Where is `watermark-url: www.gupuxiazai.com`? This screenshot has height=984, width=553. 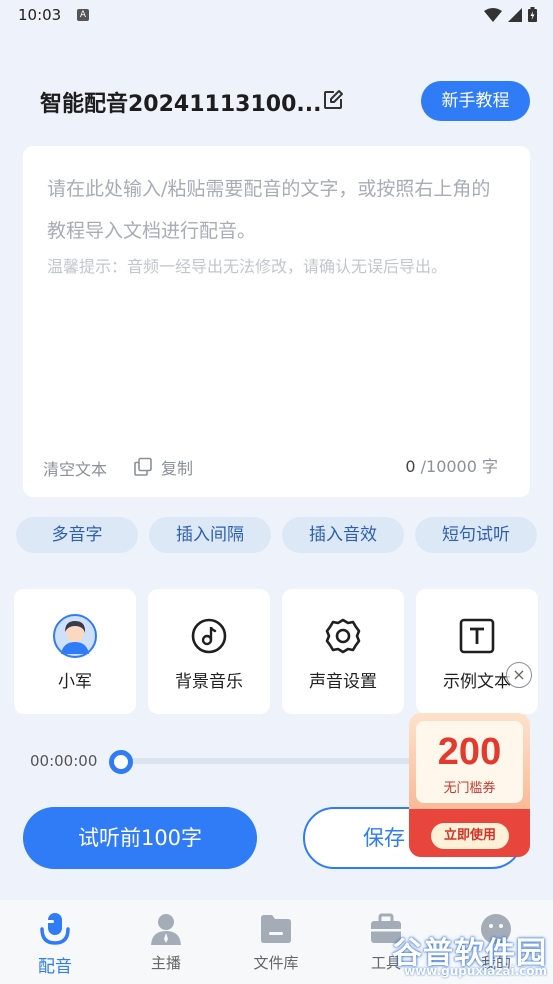
watermark-url: www.gupuxiazai.com is located at coordinates (475, 971).